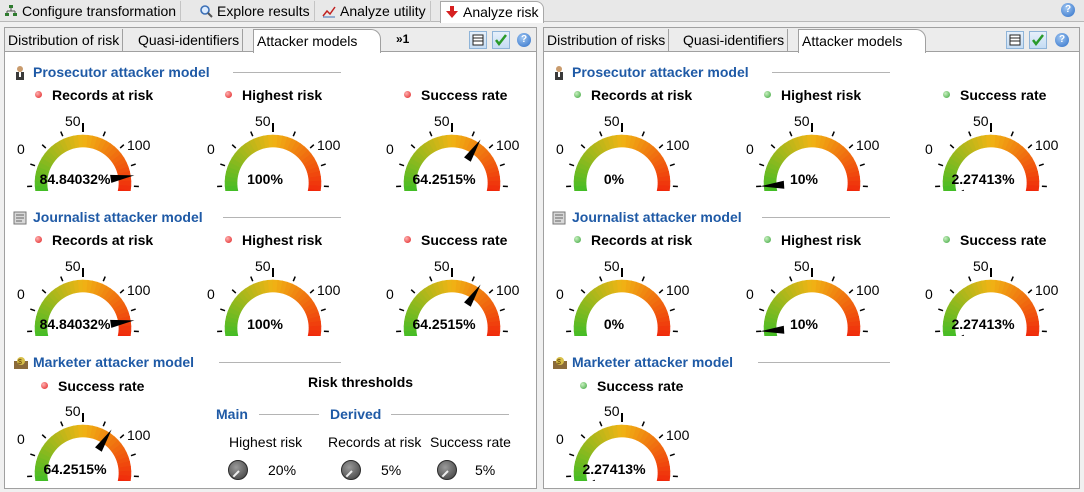 This screenshot has width=1084, height=492. I want to click on threshold-records-at-risk-value: 5%, so click(391, 470).